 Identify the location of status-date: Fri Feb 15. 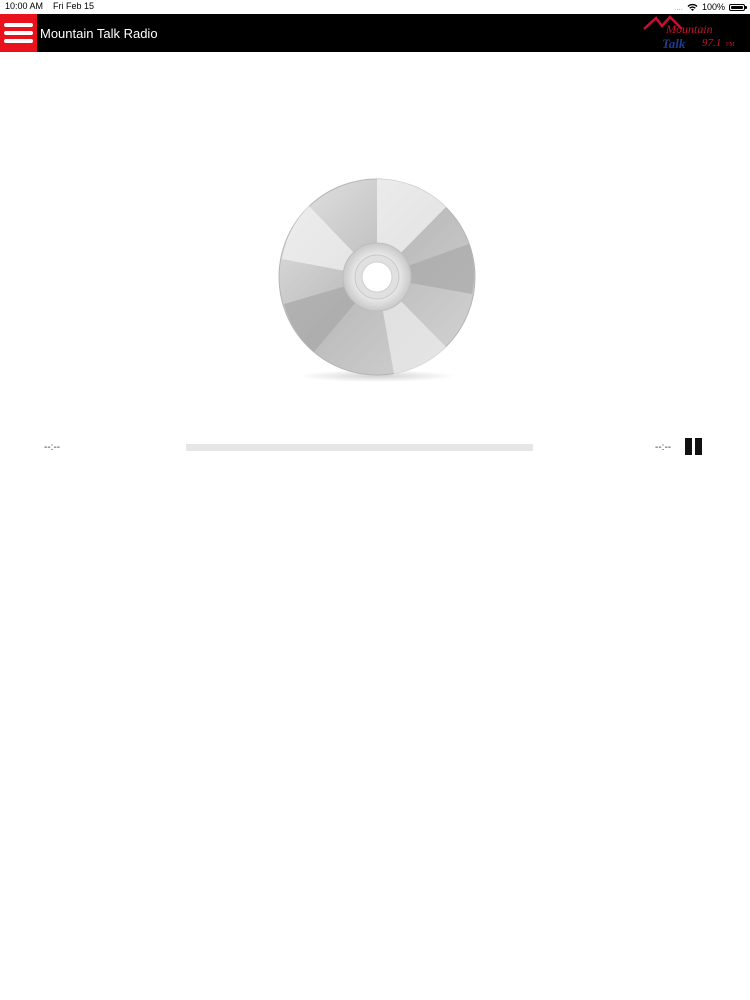
(74, 6).